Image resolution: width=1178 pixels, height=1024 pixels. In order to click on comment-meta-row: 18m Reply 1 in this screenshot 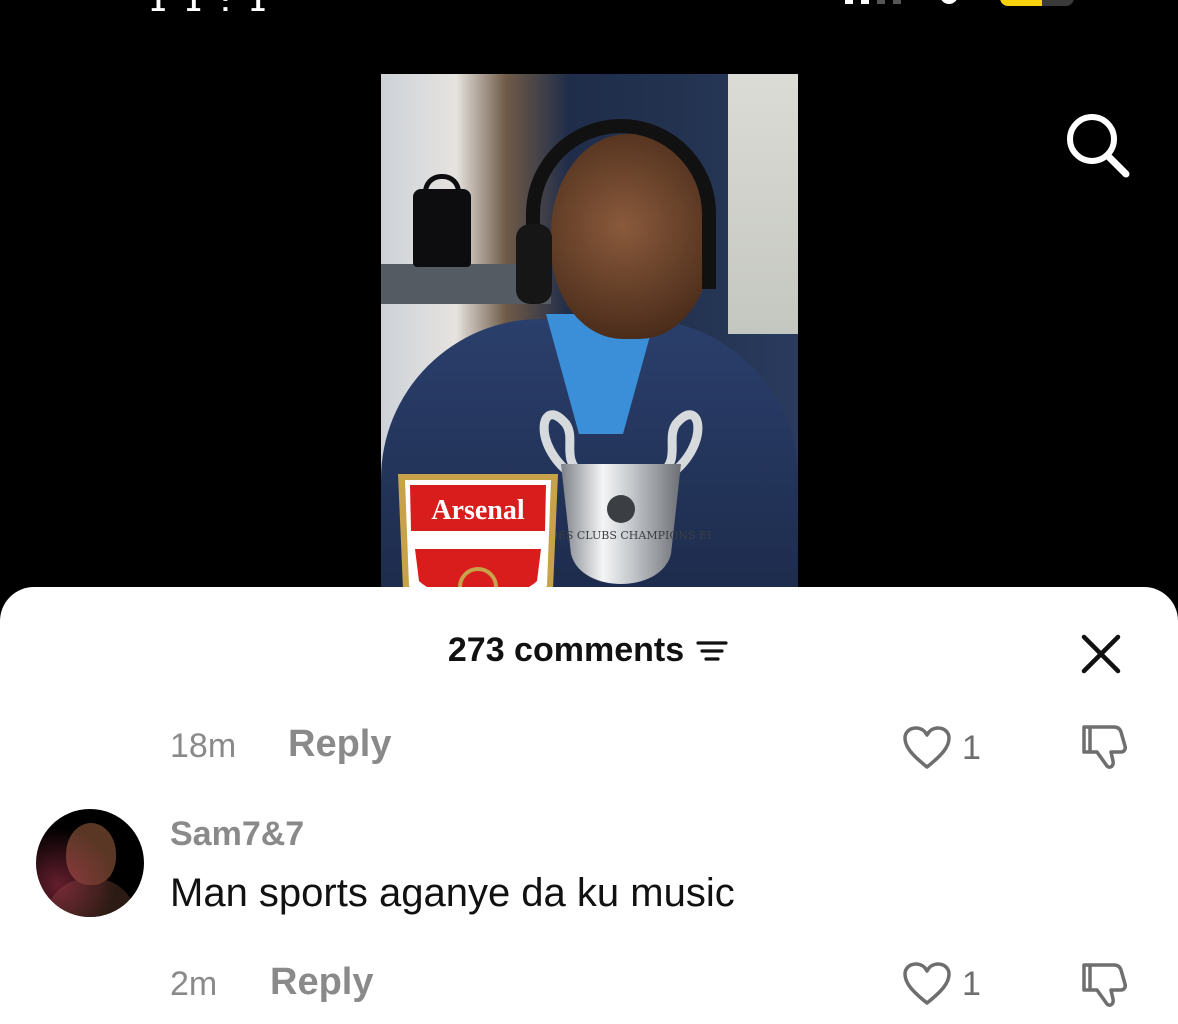, I will do `click(589, 749)`.